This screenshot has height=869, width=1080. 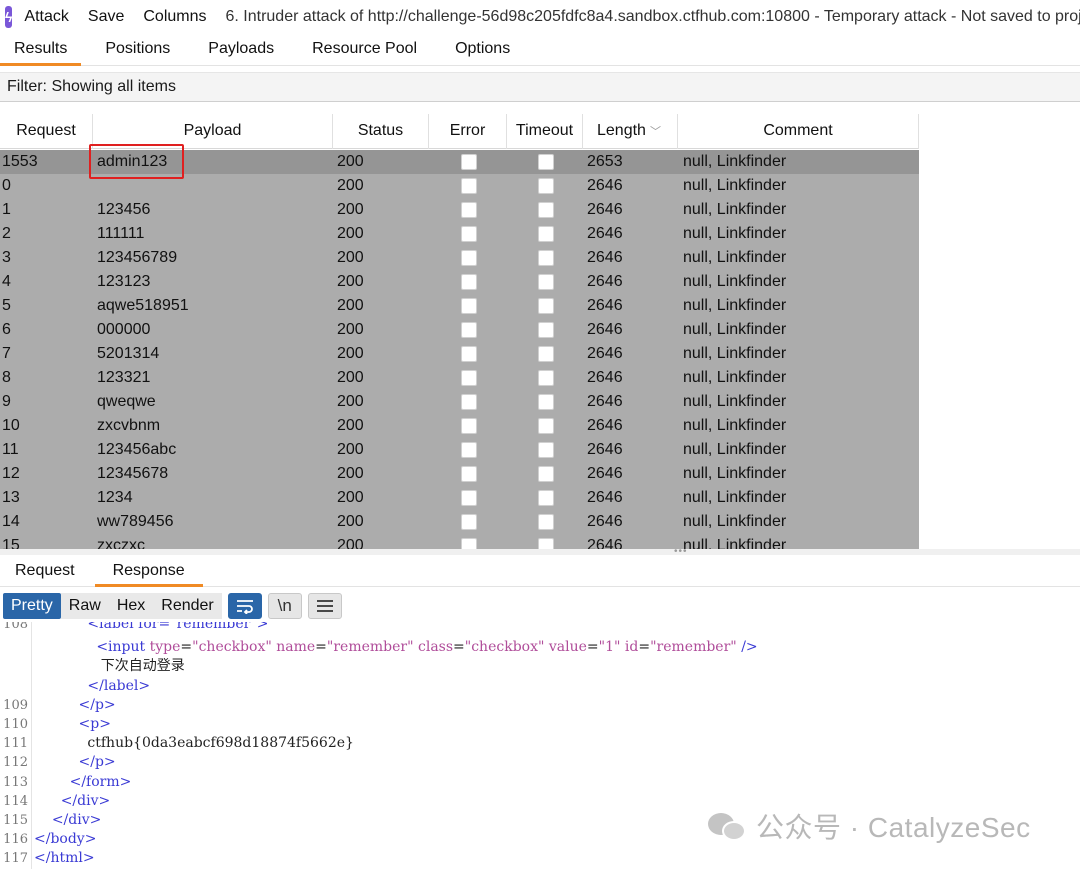 What do you see at coordinates (244, 606) in the screenshot?
I see `wrap-icon` at bounding box center [244, 606].